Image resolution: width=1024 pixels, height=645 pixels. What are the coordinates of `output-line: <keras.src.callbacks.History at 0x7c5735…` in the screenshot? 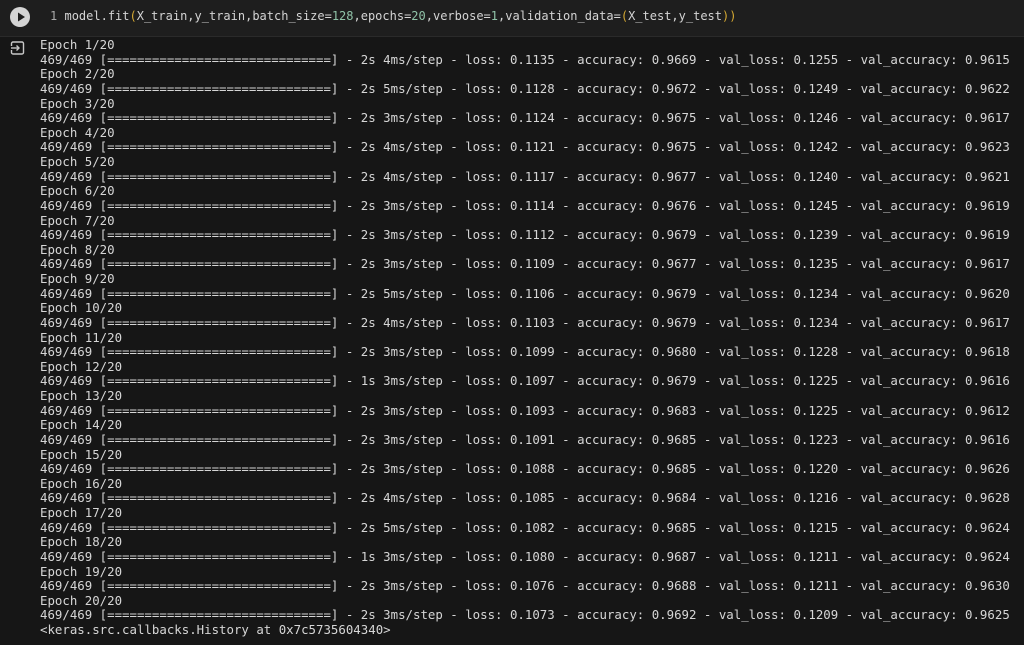 It's located at (215, 629).